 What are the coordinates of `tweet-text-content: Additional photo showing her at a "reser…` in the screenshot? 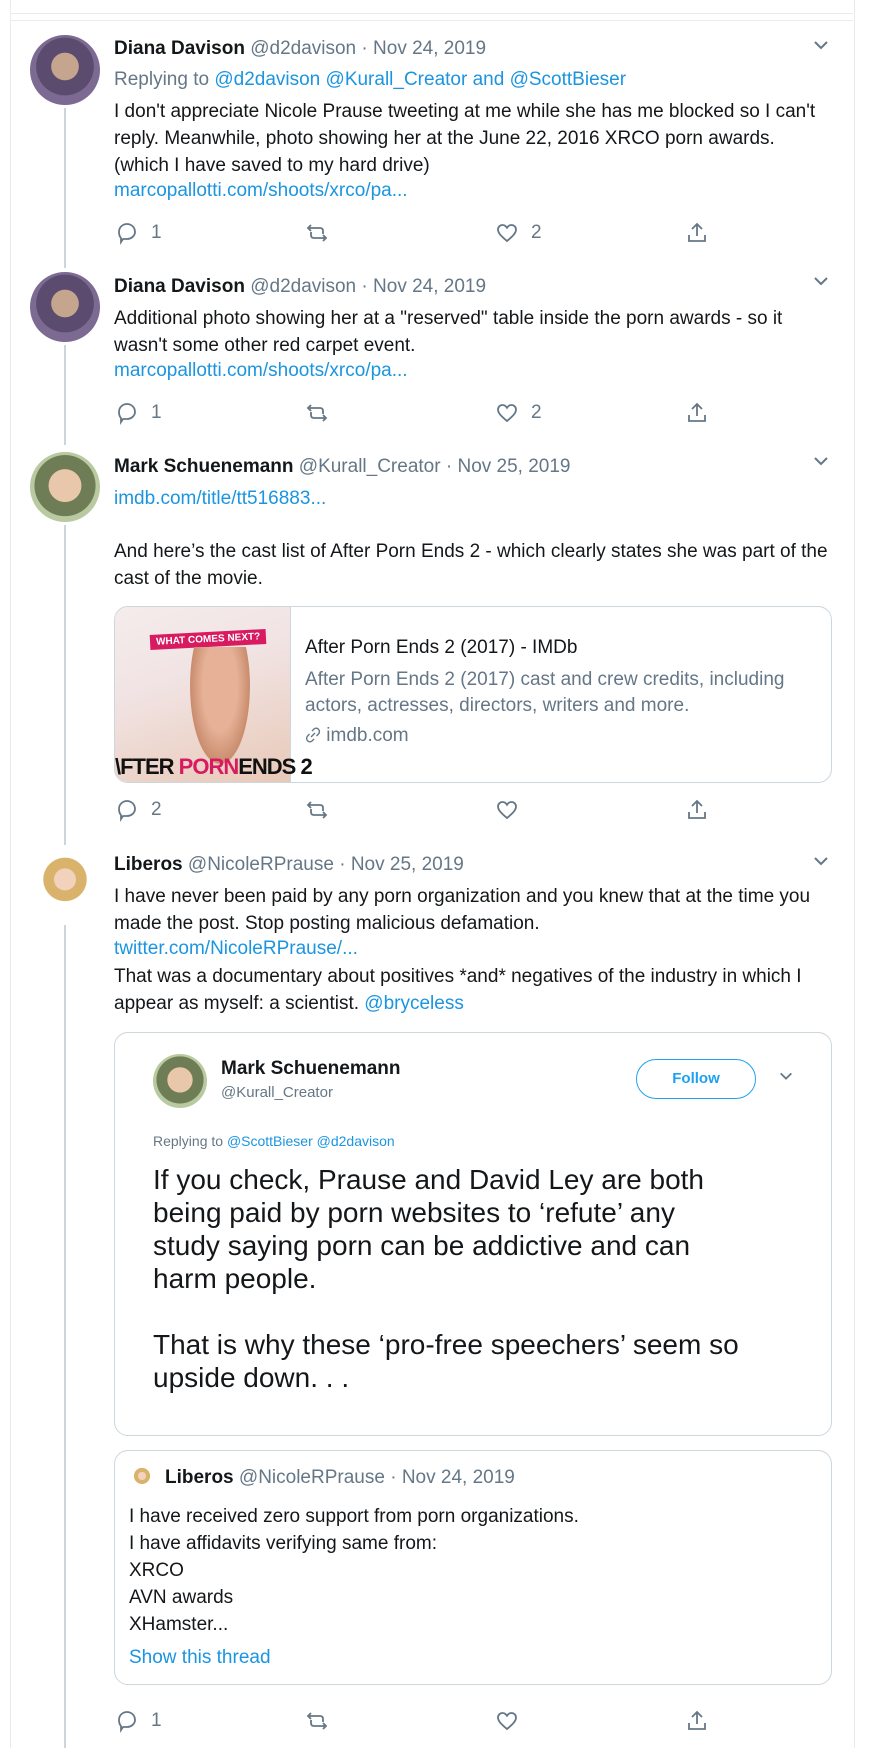 It's located at (448, 332).